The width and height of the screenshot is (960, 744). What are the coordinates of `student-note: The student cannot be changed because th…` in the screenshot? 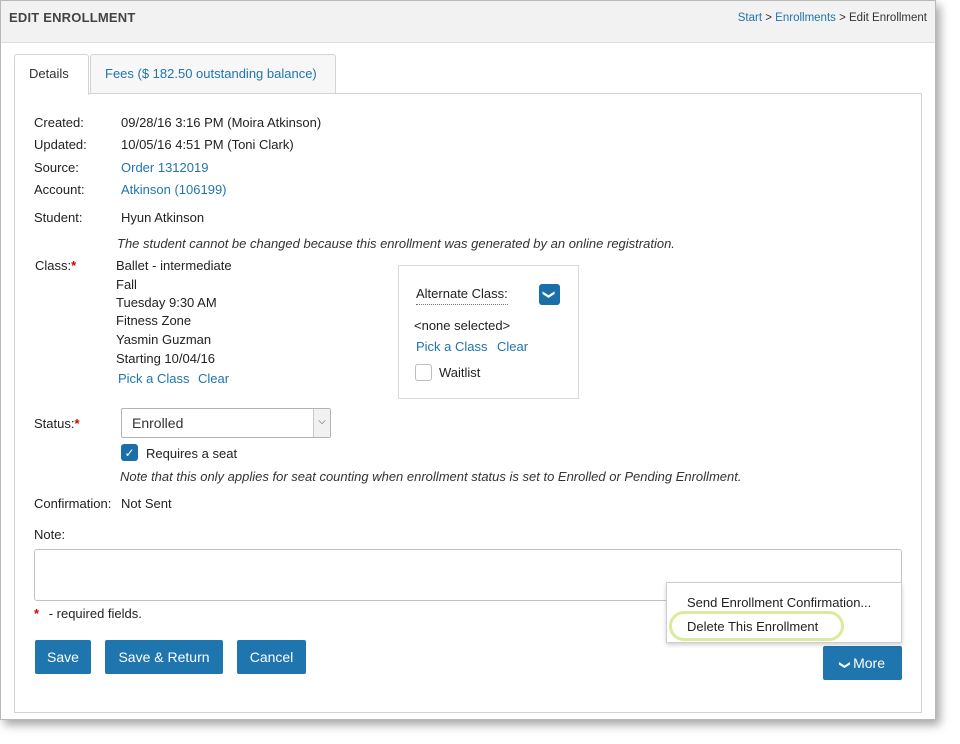 It's located at (396, 243).